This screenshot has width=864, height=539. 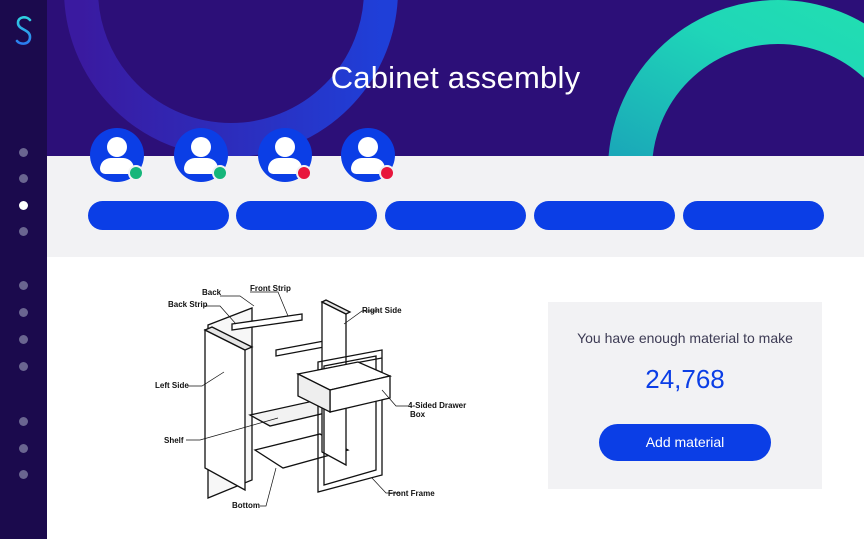 I want to click on diagram-label-front-frame: Front Frame, so click(x=411, y=493).